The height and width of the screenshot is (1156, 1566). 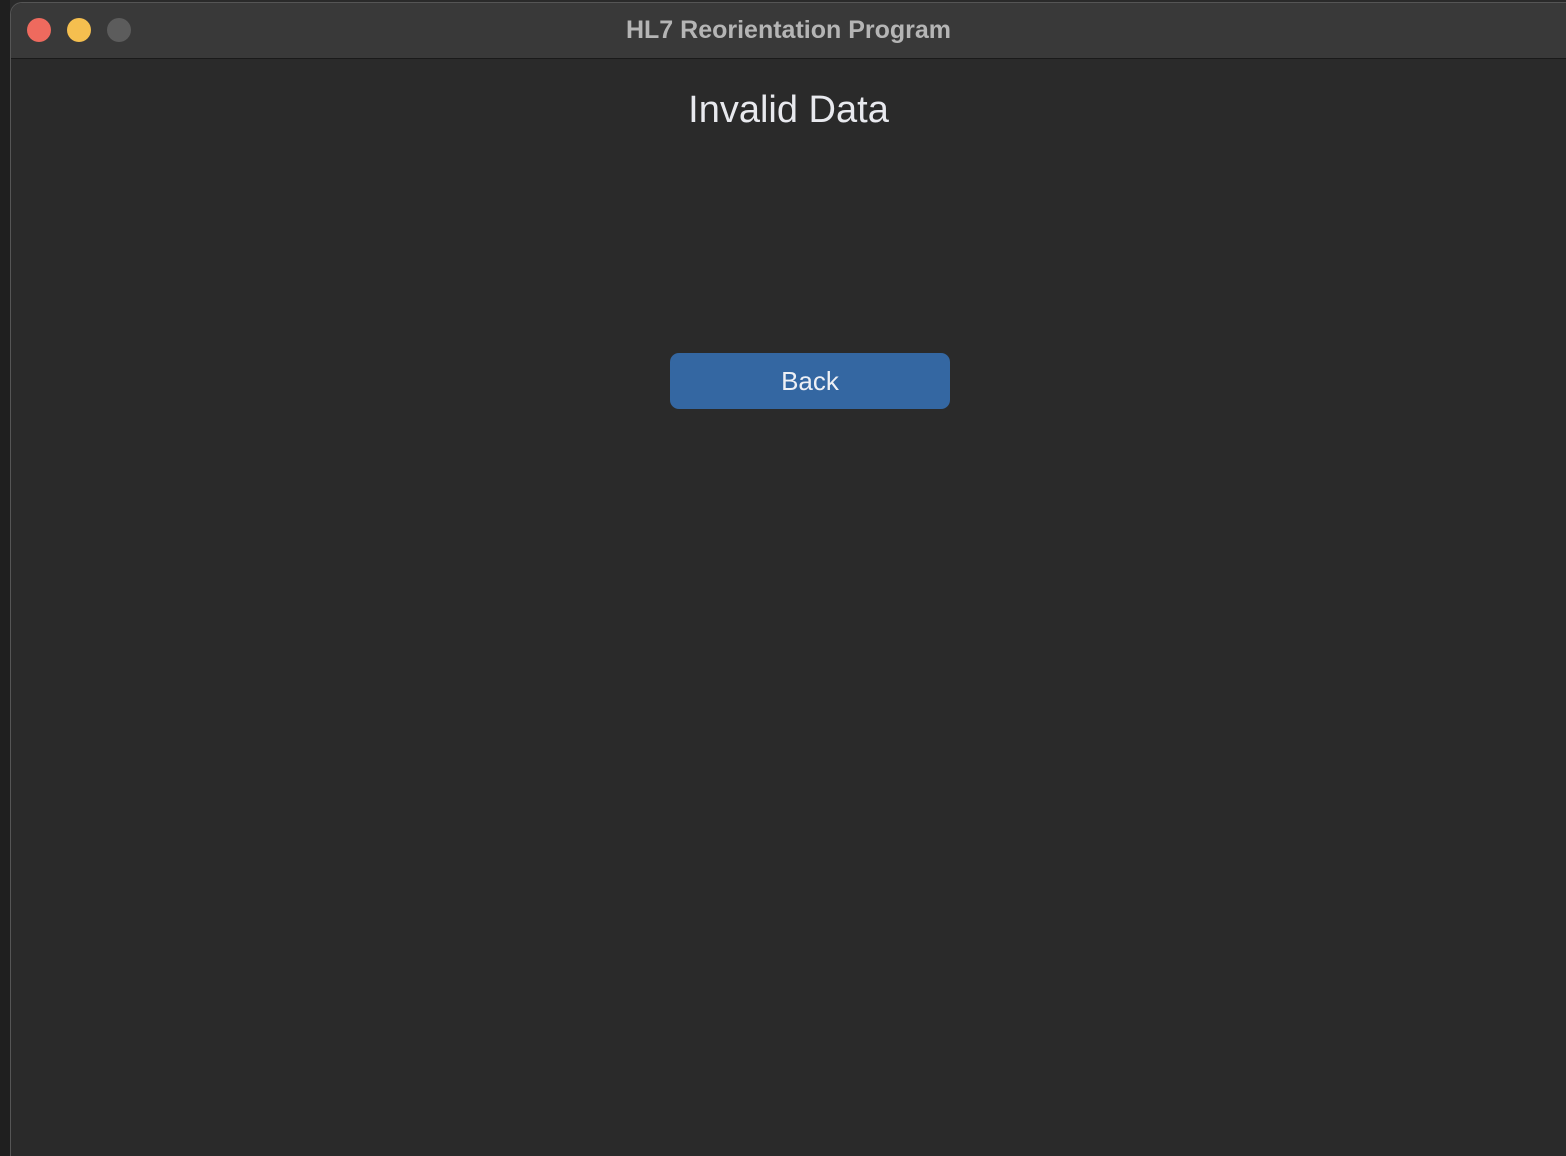 I want to click on desktop-background, so click(x=5, y=578).